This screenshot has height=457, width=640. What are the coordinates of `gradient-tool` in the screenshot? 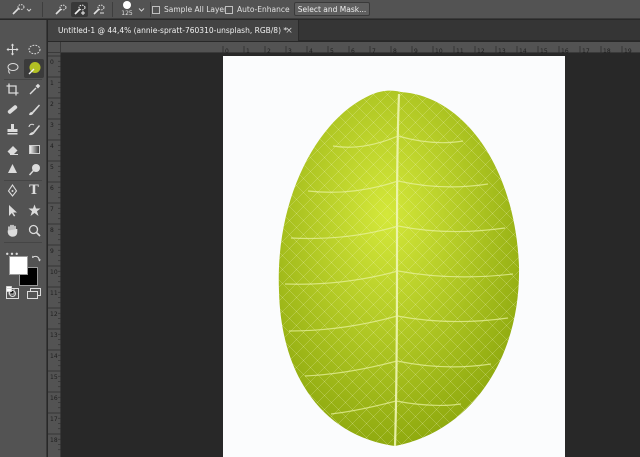 It's located at (34, 149).